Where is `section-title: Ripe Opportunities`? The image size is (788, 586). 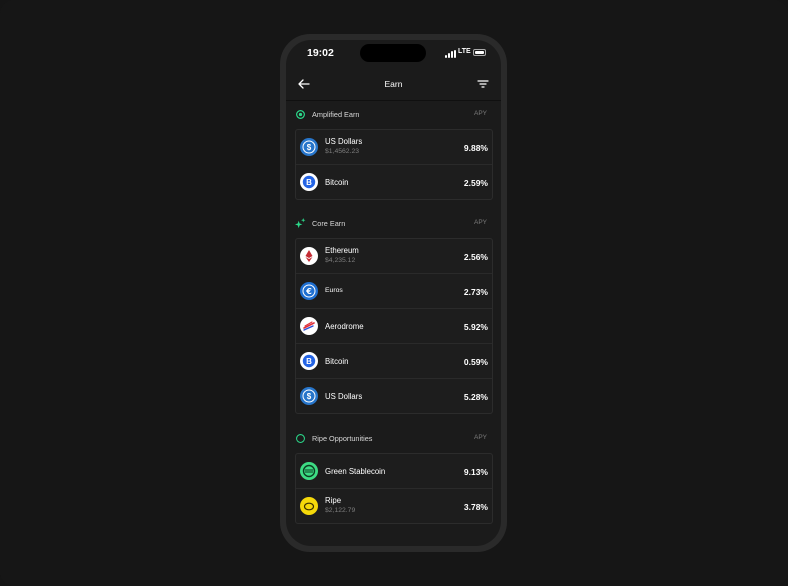
section-title: Ripe Opportunities is located at coordinates (342, 438).